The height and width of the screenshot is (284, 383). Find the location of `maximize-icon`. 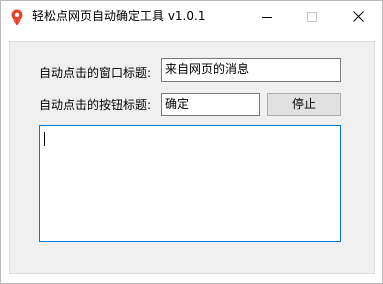

maximize-icon is located at coordinates (311, 16).